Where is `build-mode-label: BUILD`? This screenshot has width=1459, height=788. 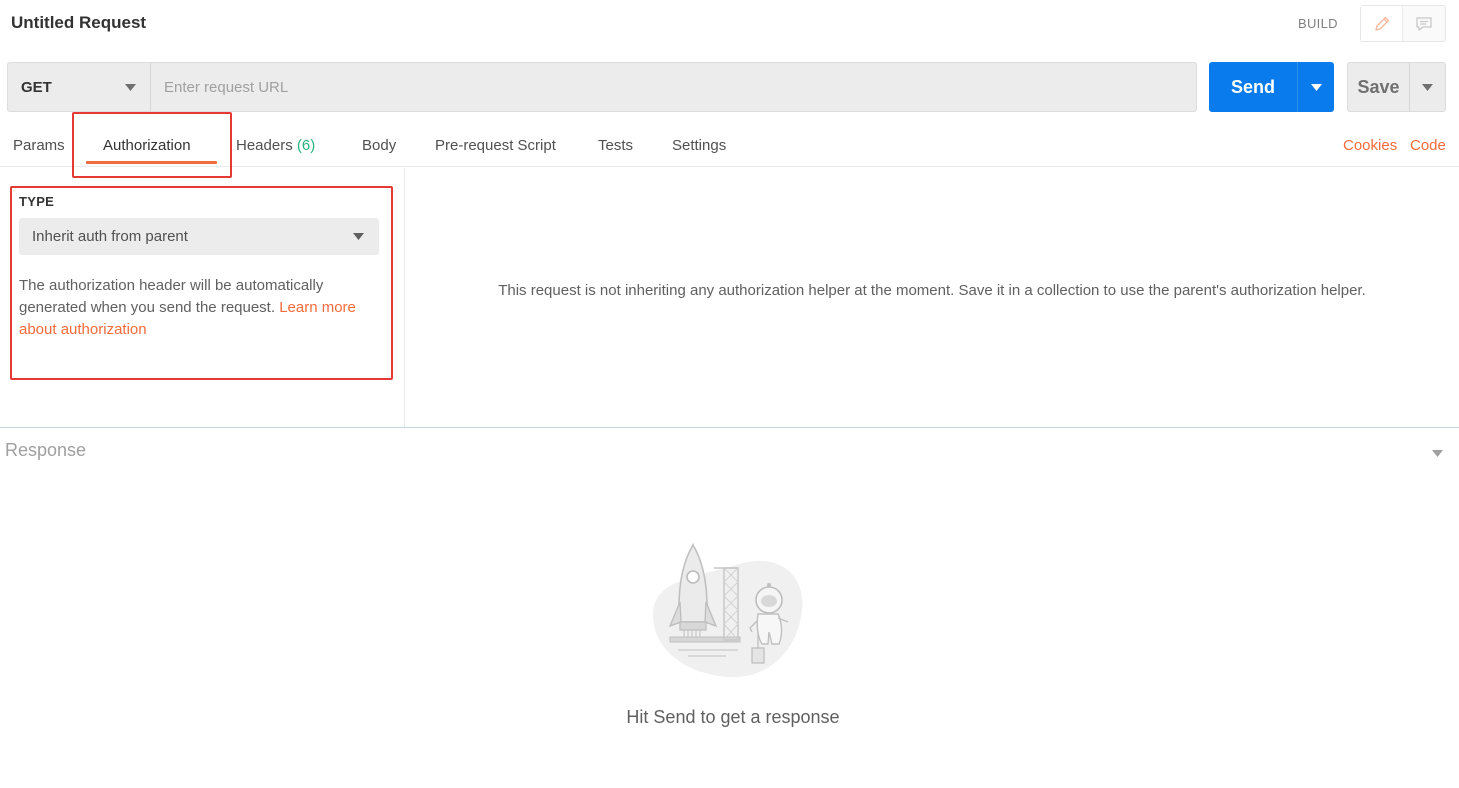 build-mode-label: BUILD is located at coordinates (1318, 23).